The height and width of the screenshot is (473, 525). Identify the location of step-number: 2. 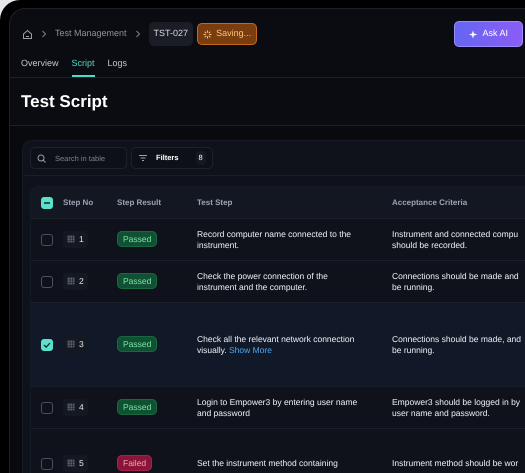
(75, 281).